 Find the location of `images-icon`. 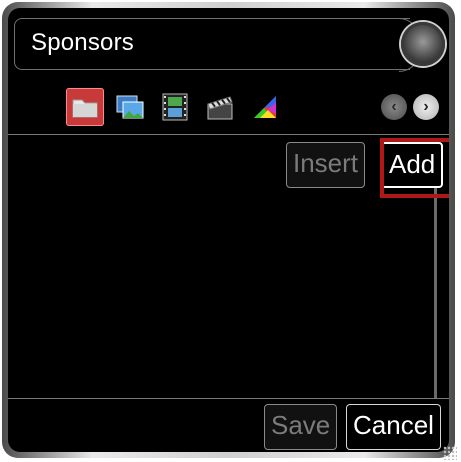

images-icon is located at coordinates (130, 107).